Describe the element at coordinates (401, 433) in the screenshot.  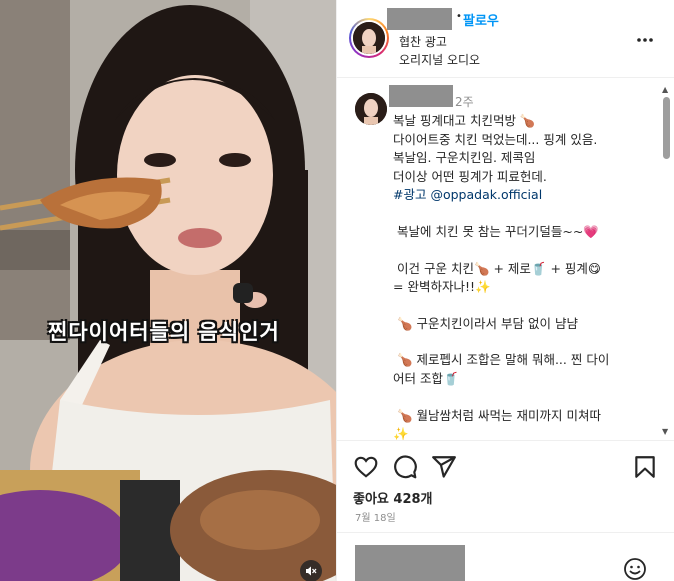
I see `caption-line: ✨` at that location.